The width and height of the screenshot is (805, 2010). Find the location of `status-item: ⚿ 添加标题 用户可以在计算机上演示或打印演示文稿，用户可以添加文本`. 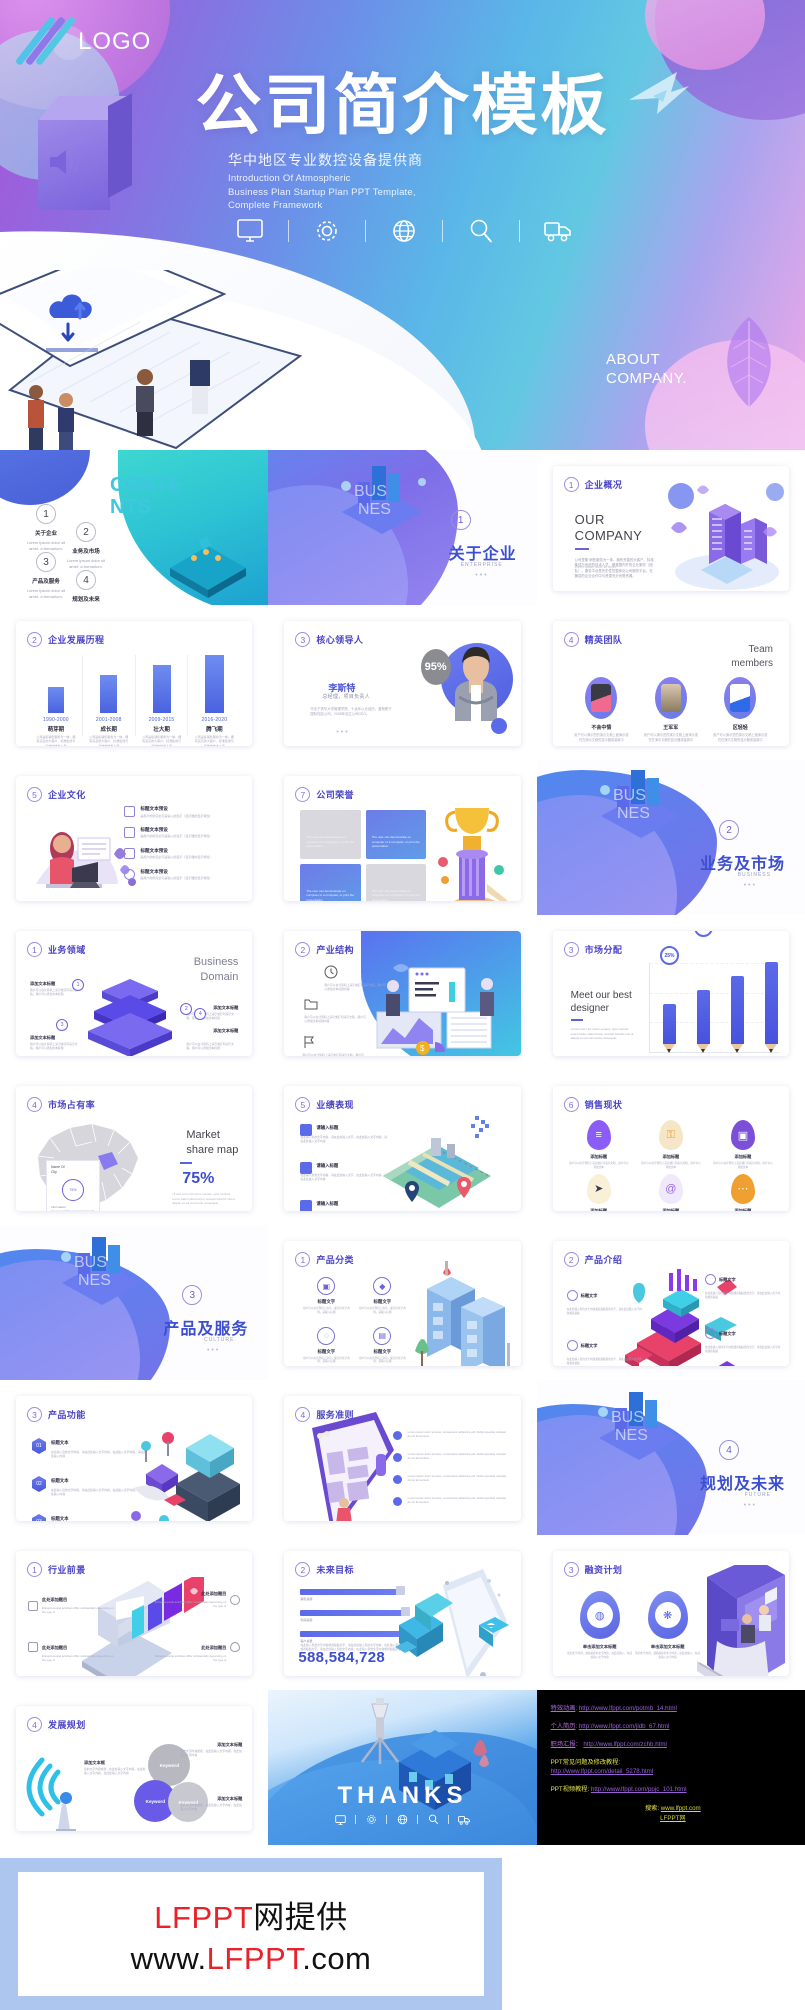

status-item: ⚿ 添加标题 用户可以在计算机上演示或打印演示文稿，用户可以添加文本 is located at coordinates (671, 1145).